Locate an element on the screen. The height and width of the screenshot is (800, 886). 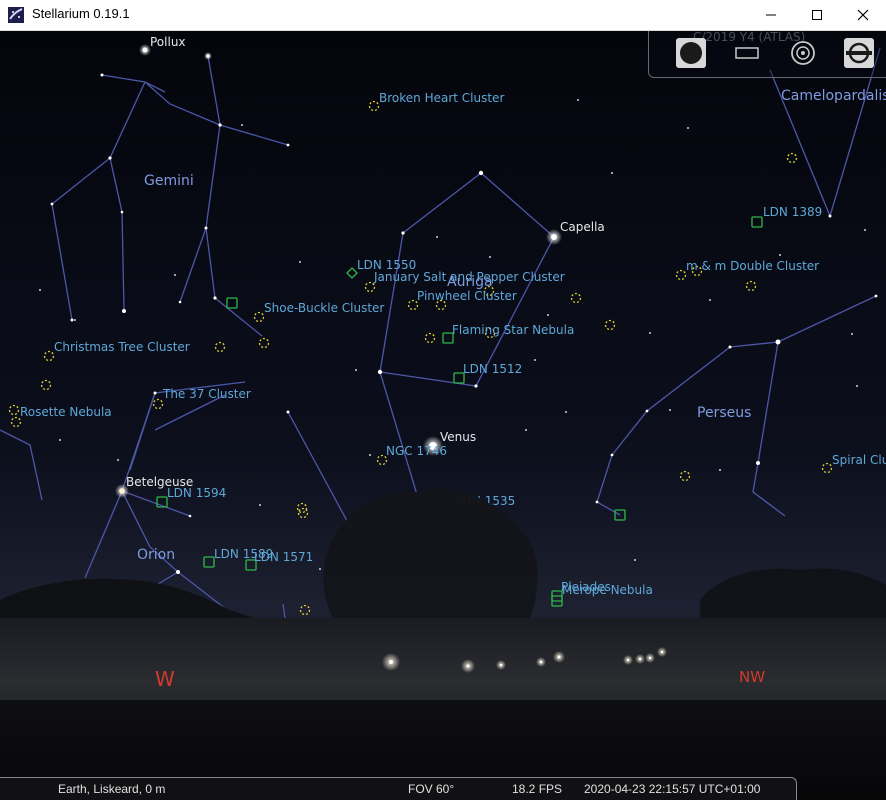
close-icon is located at coordinates (863, 15).